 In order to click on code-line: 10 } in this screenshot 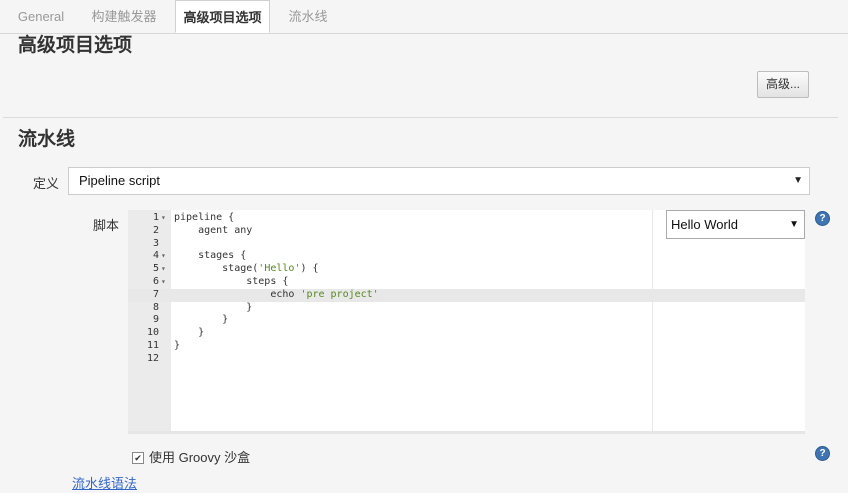, I will do `click(466, 333)`.